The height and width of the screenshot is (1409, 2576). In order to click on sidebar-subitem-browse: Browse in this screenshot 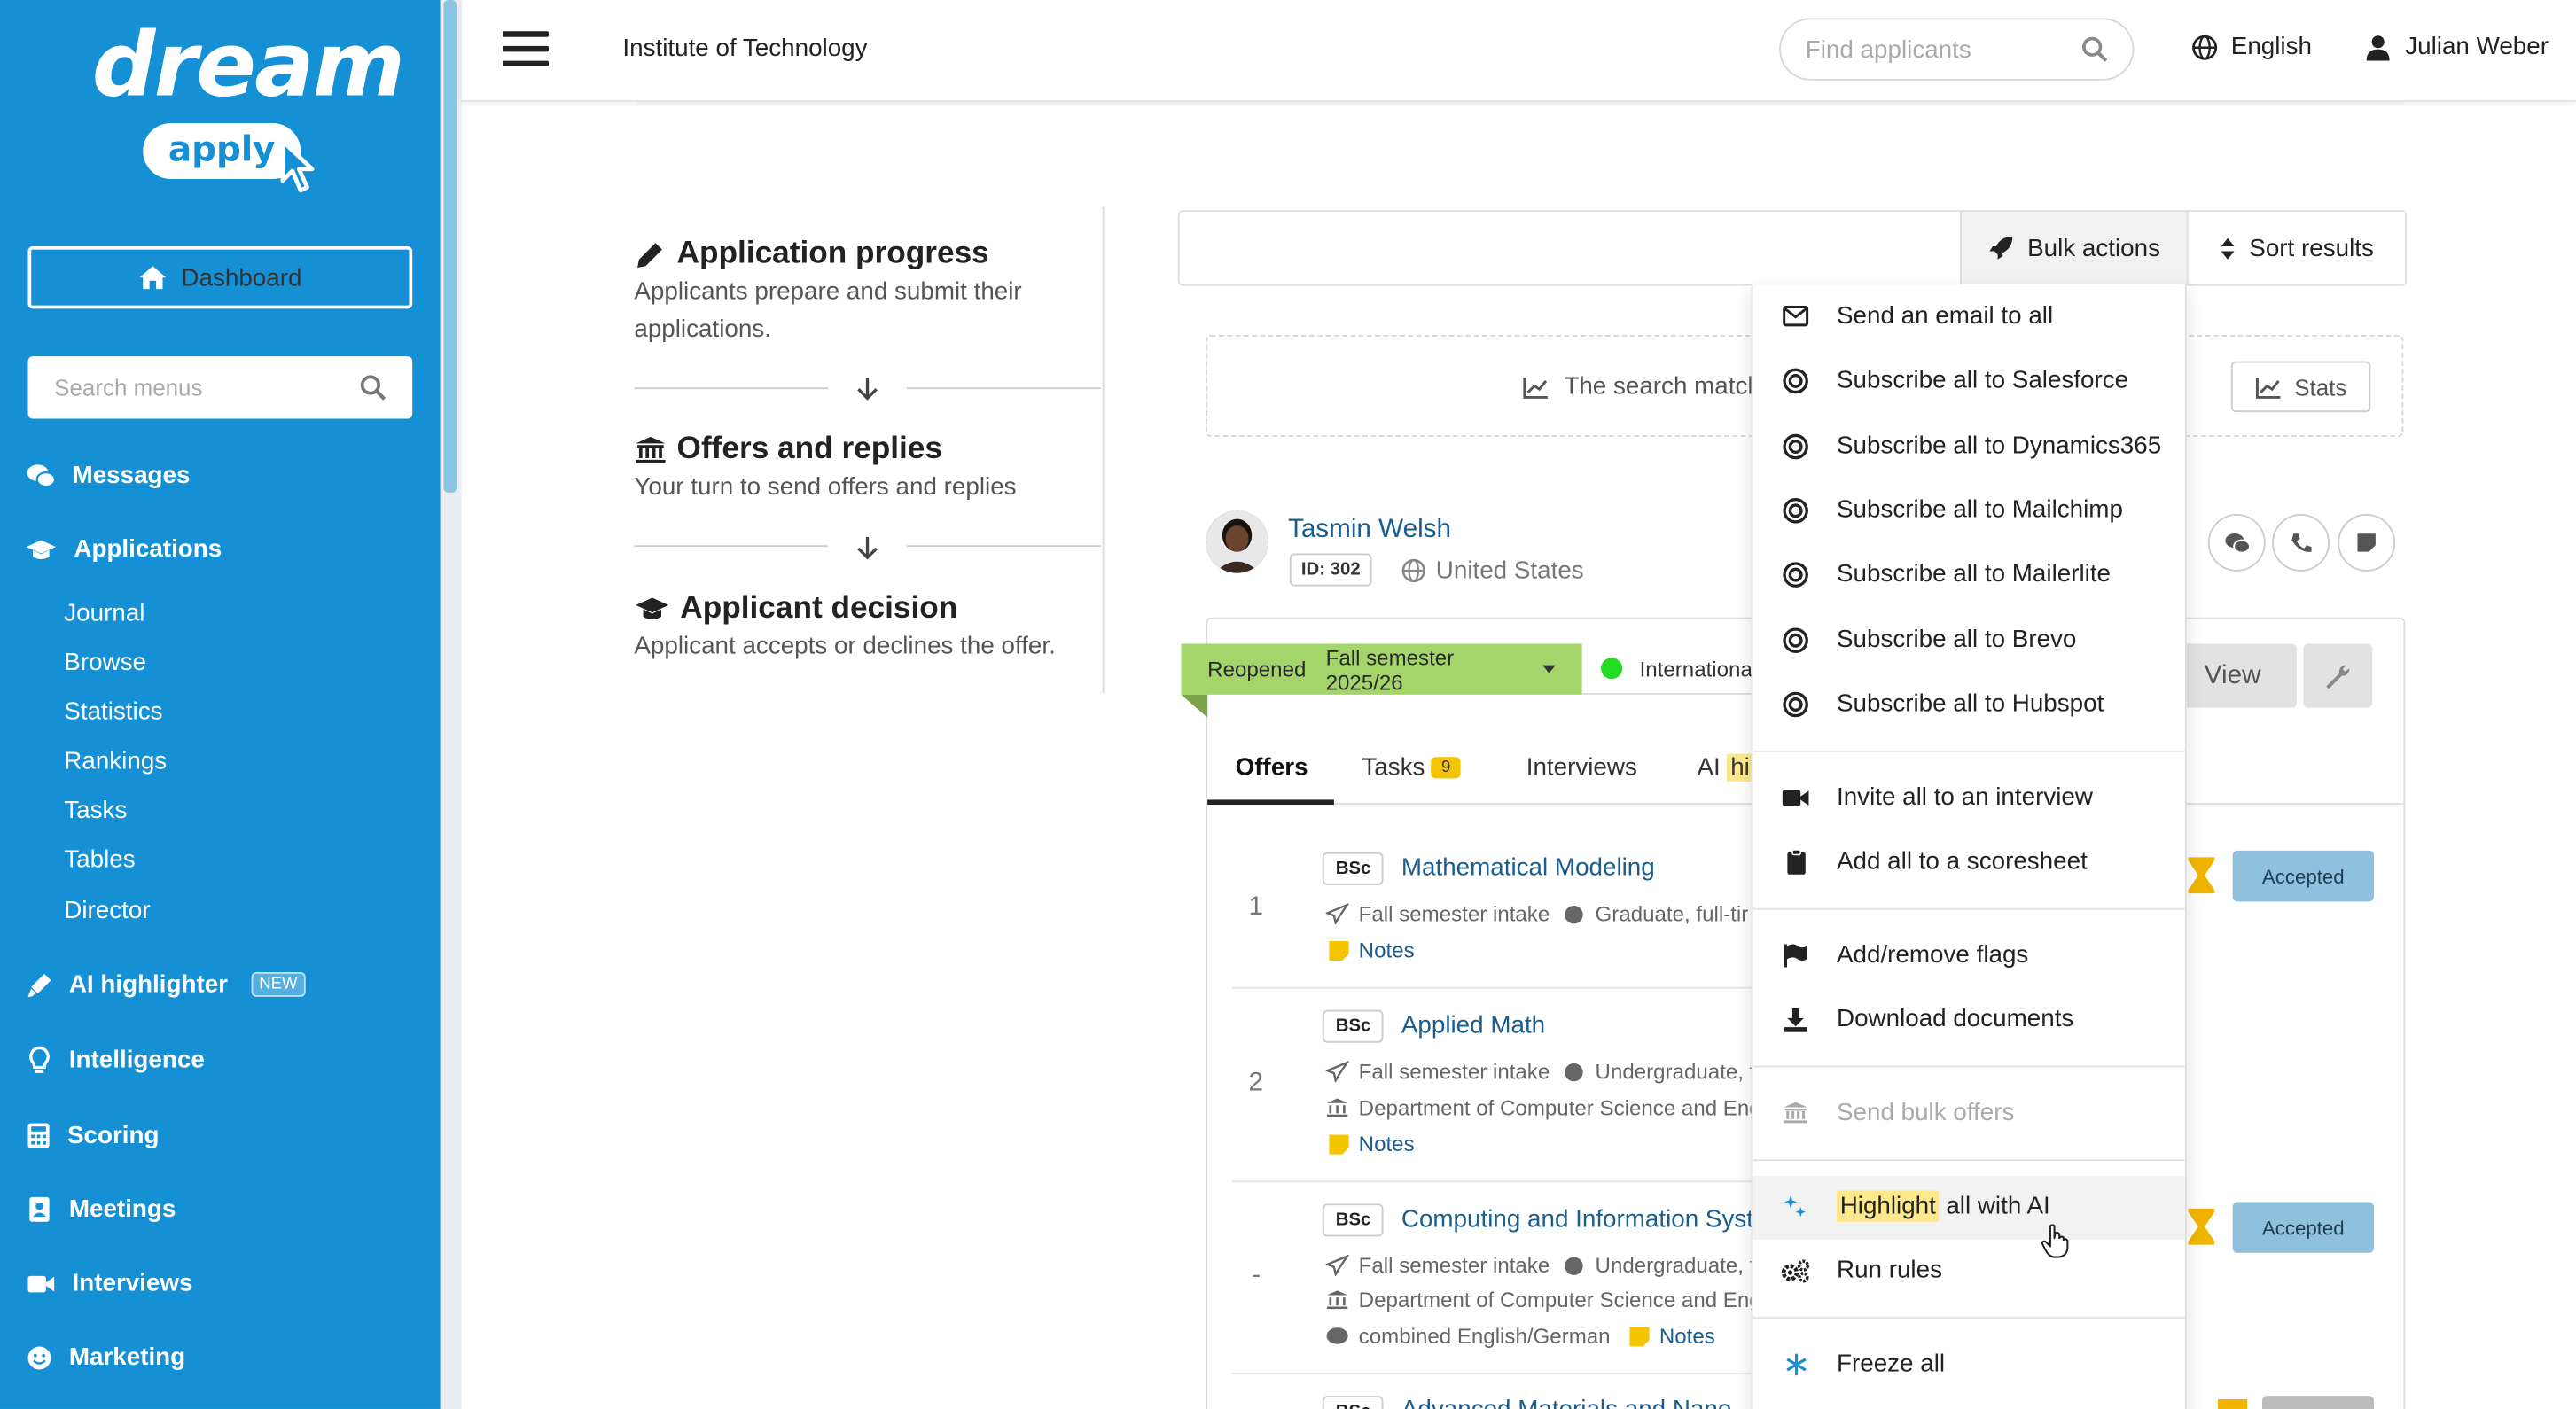, I will do `click(105, 663)`.